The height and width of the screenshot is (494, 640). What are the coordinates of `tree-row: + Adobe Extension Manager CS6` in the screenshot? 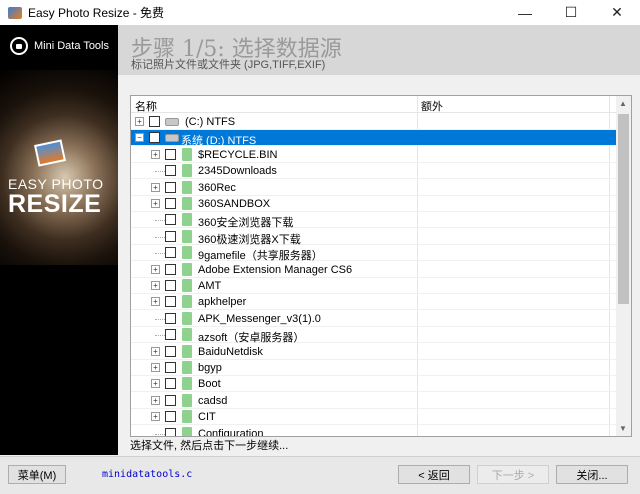 It's located at (374, 270).